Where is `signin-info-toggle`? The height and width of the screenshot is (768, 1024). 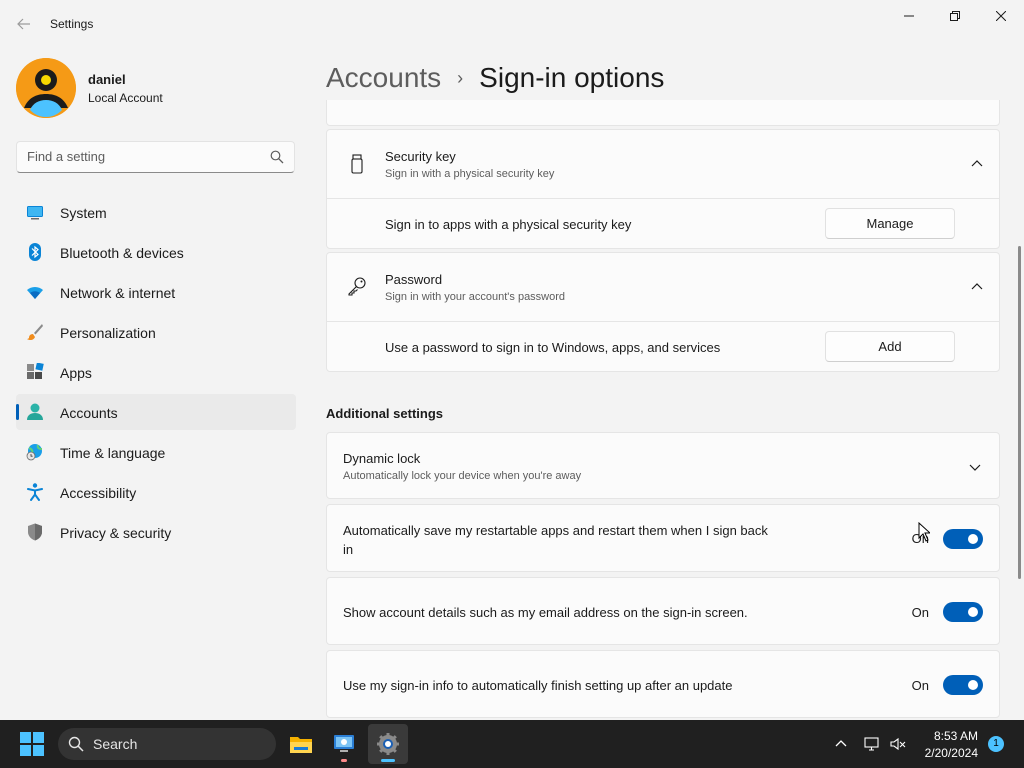 signin-info-toggle is located at coordinates (963, 685).